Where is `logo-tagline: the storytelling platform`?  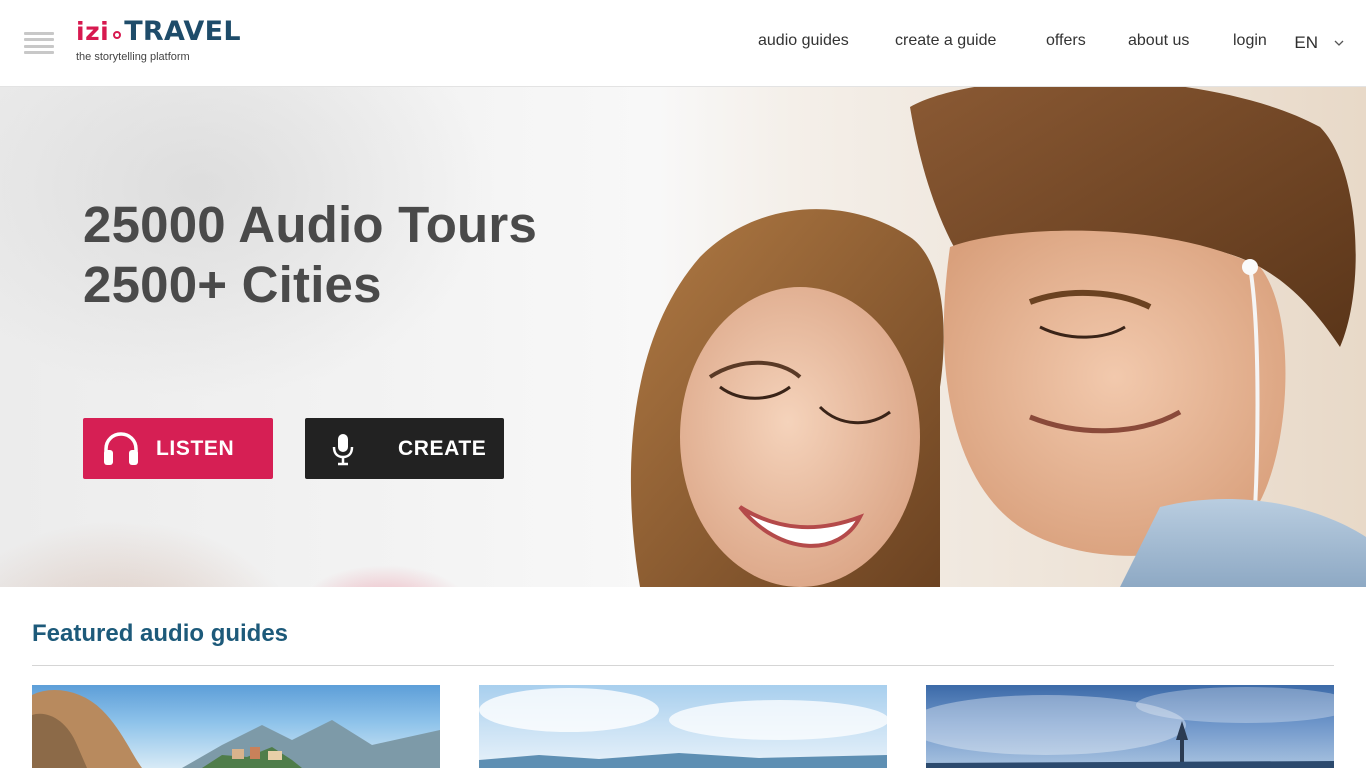 logo-tagline: the storytelling platform is located at coordinates (133, 57).